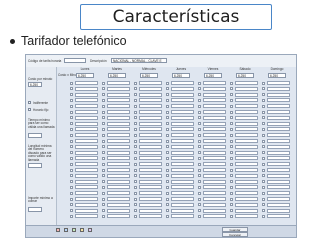 The image size is (320, 240). I want to click on left-cost-input: 6,250, so click(35, 84).